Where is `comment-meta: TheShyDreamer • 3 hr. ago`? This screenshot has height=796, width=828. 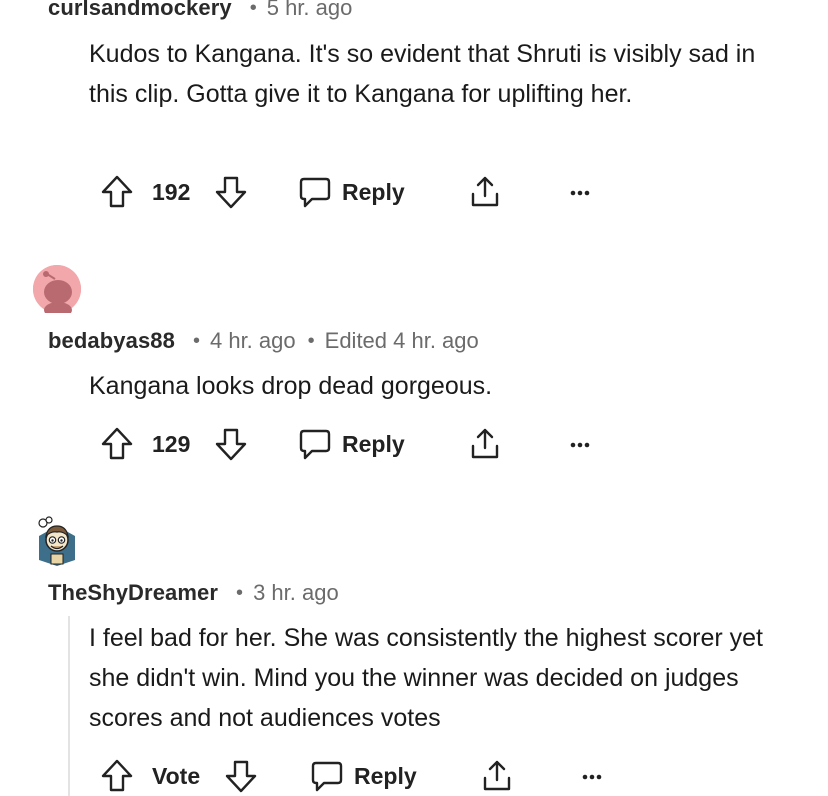
comment-meta: TheShyDreamer • 3 hr. ago is located at coordinates (193, 593).